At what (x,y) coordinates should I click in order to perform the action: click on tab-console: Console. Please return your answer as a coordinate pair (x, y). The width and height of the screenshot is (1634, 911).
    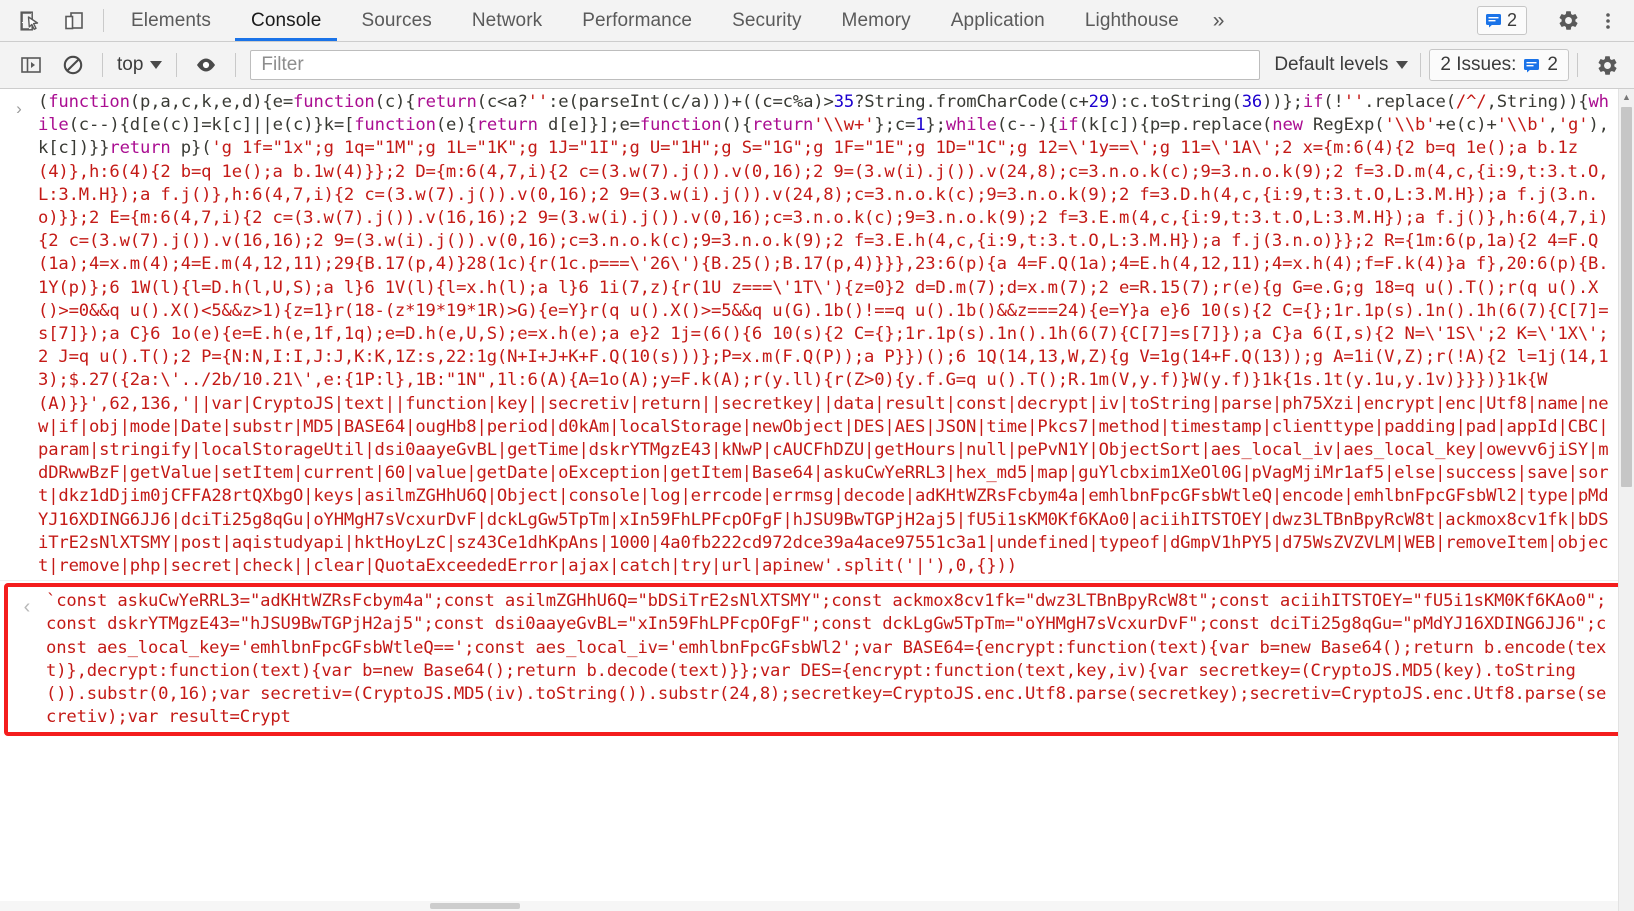
    Looking at the image, I should click on (286, 20).